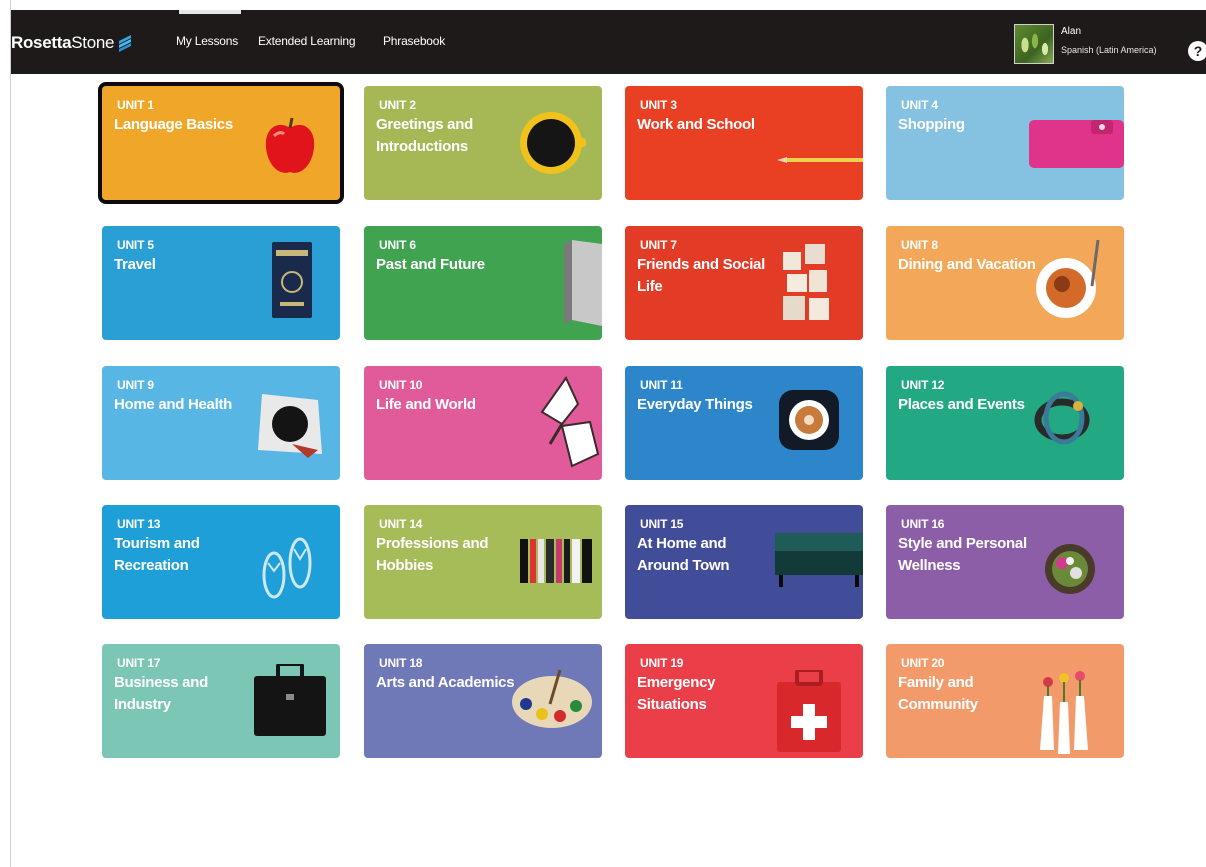 The image size is (1206, 867). Describe the element at coordinates (221, 701) in the screenshot. I see `unit-card-17: UNIT 17 Business and Industry` at that location.